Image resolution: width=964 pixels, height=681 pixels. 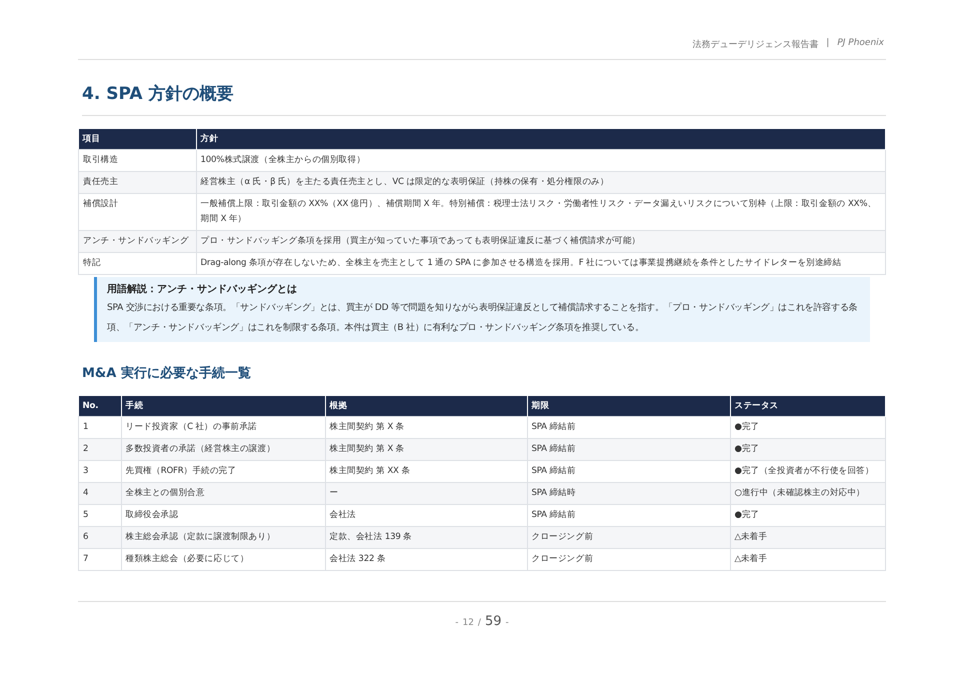 What do you see at coordinates (99, 471) in the screenshot?
I see `table-cell: 3` at bounding box center [99, 471].